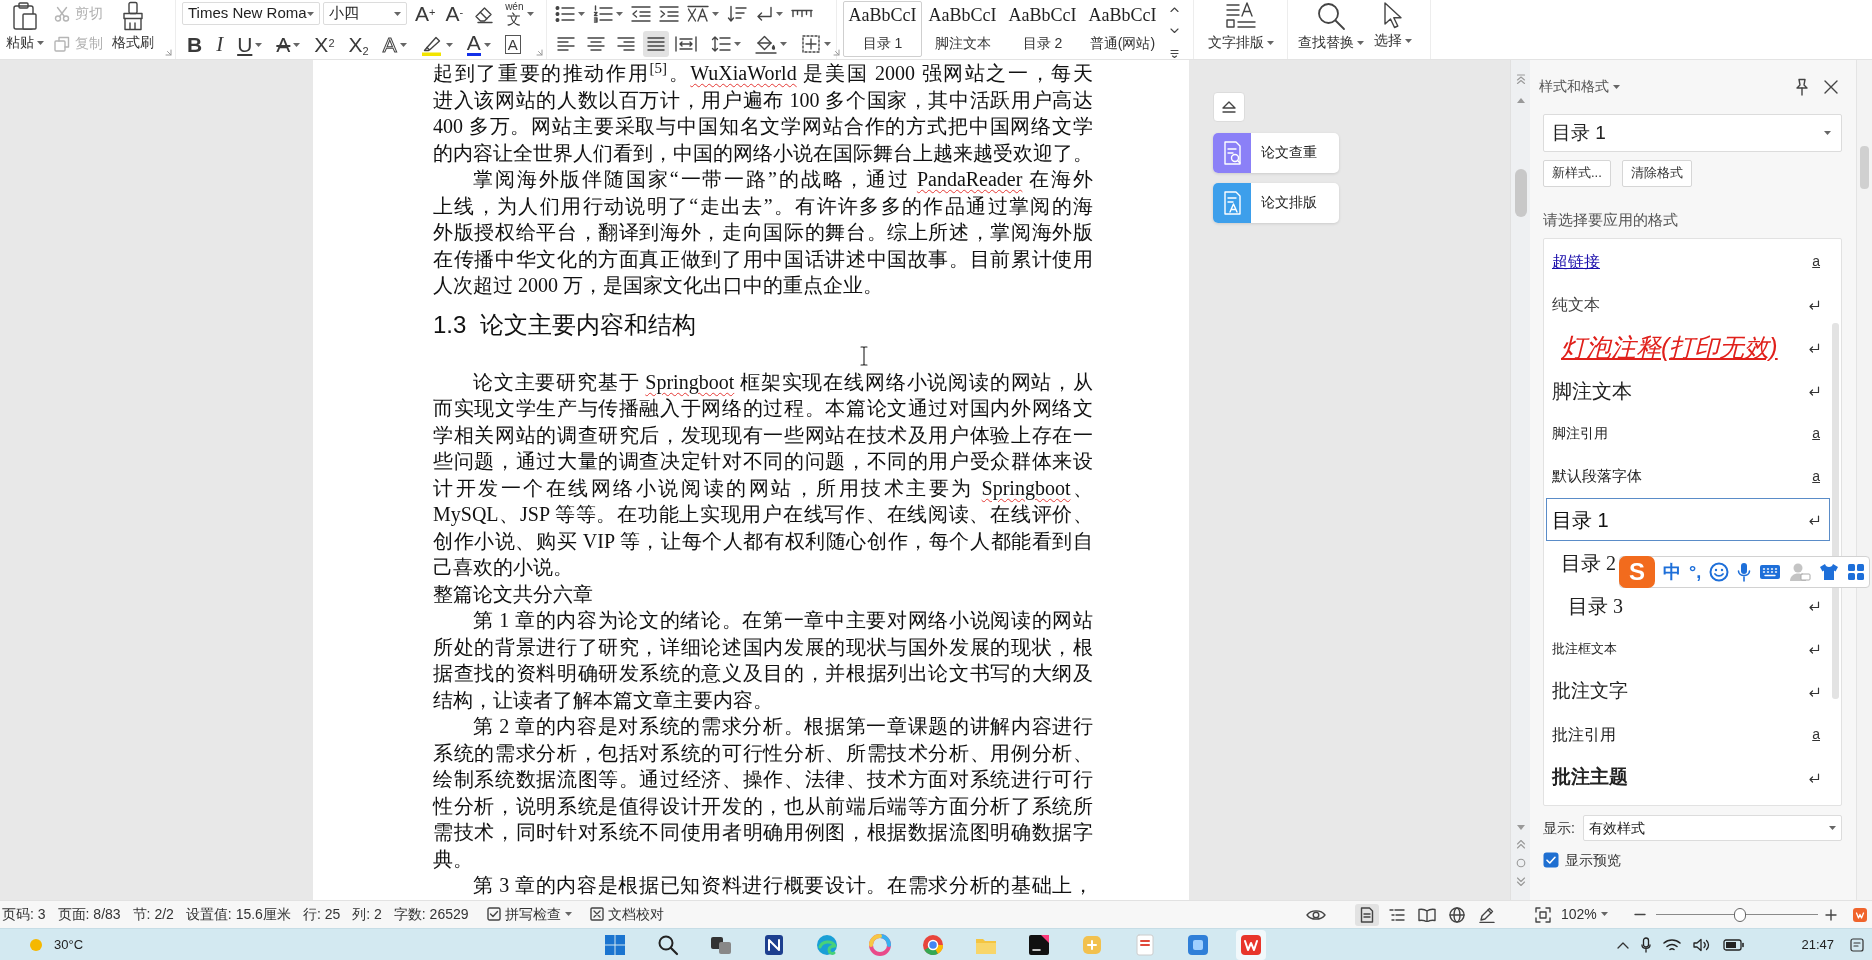 The image size is (1872, 960). What do you see at coordinates (1229, 107) in the screenshot?
I see `collapse-button` at bounding box center [1229, 107].